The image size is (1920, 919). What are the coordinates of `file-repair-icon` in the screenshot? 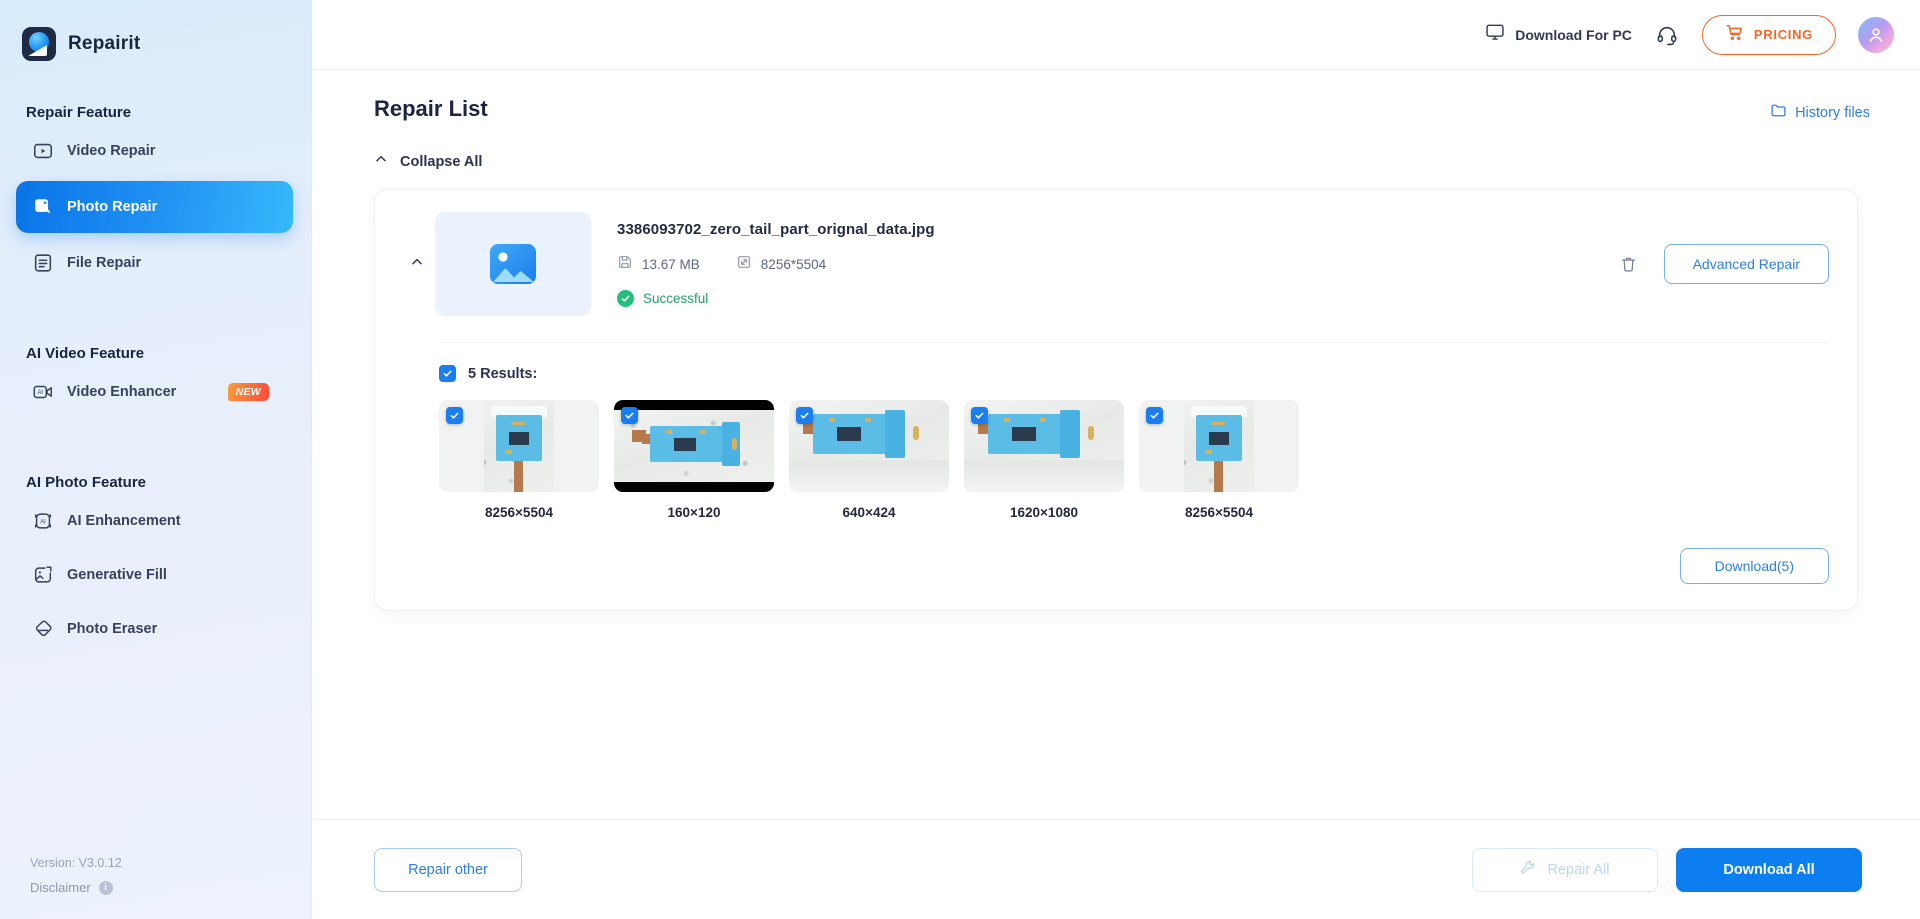 It's located at (43, 263).